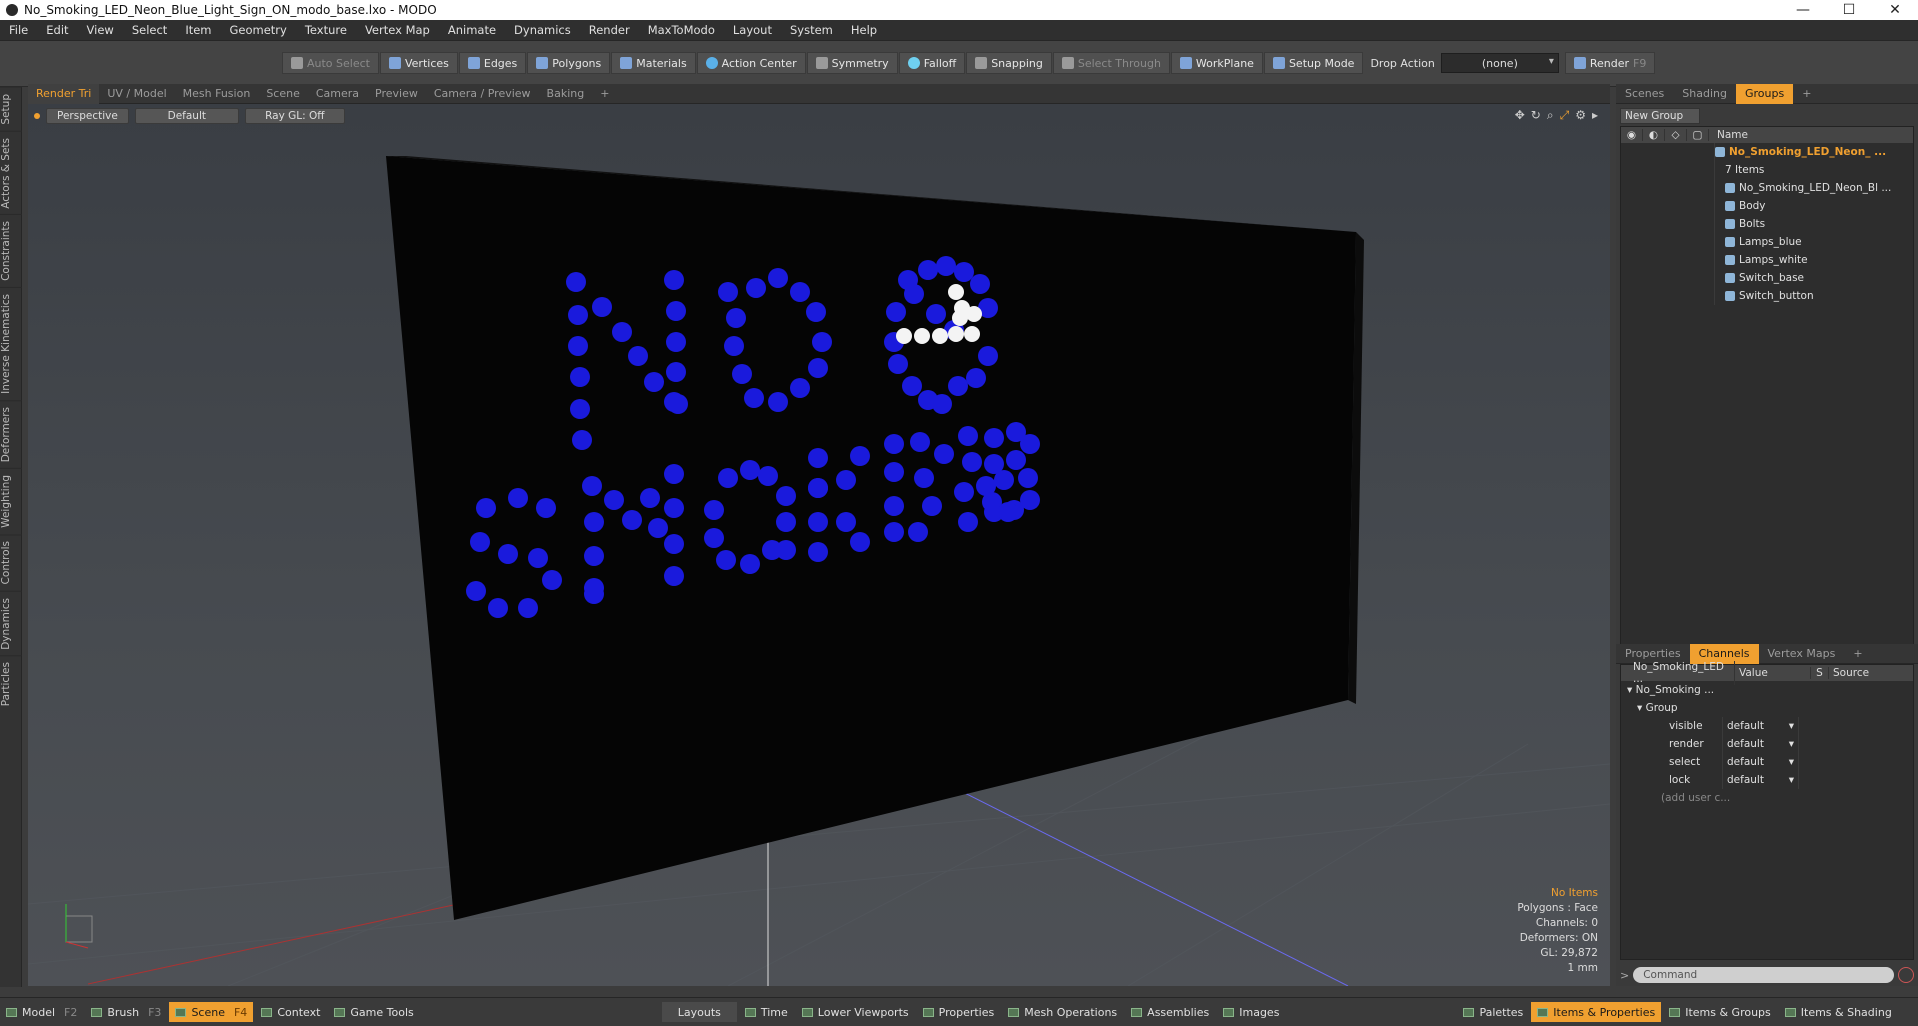  What do you see at coordinates (11, 562) in the screenshot?
I see `tab-controls: Controls` at bounding box center [11, 562].